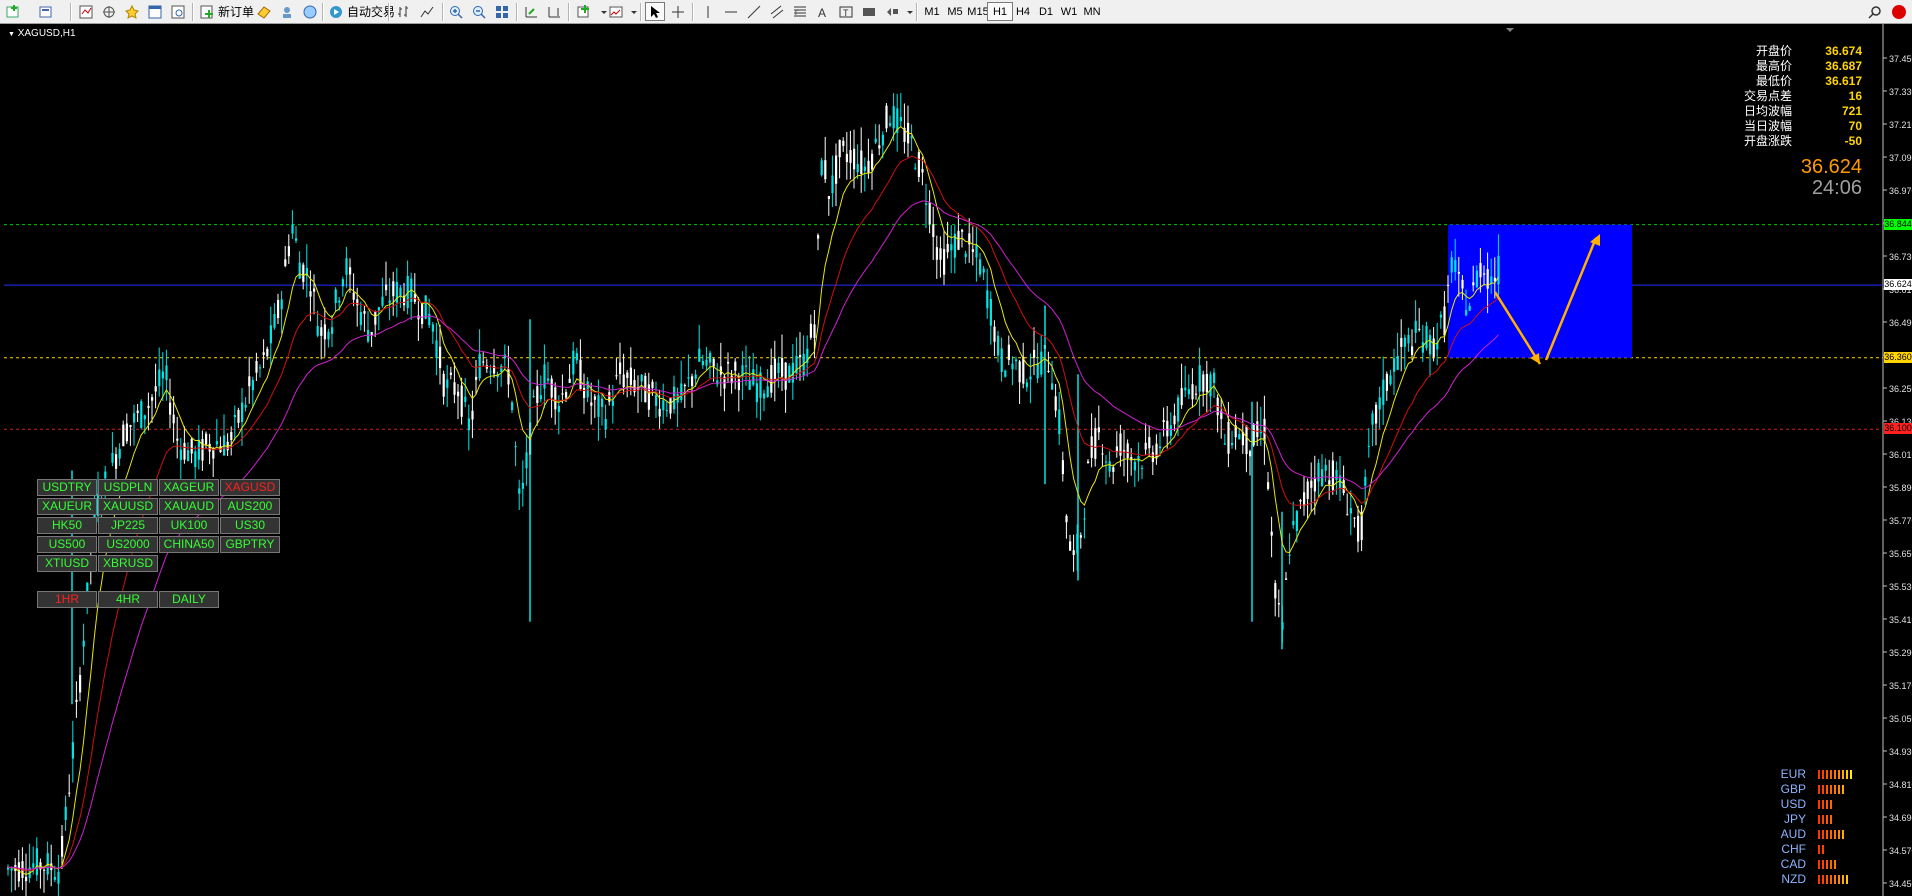 Image resolution: width=1912 pixels, height=896 pixels. I want to click on tester-icon, so click(178, 11).